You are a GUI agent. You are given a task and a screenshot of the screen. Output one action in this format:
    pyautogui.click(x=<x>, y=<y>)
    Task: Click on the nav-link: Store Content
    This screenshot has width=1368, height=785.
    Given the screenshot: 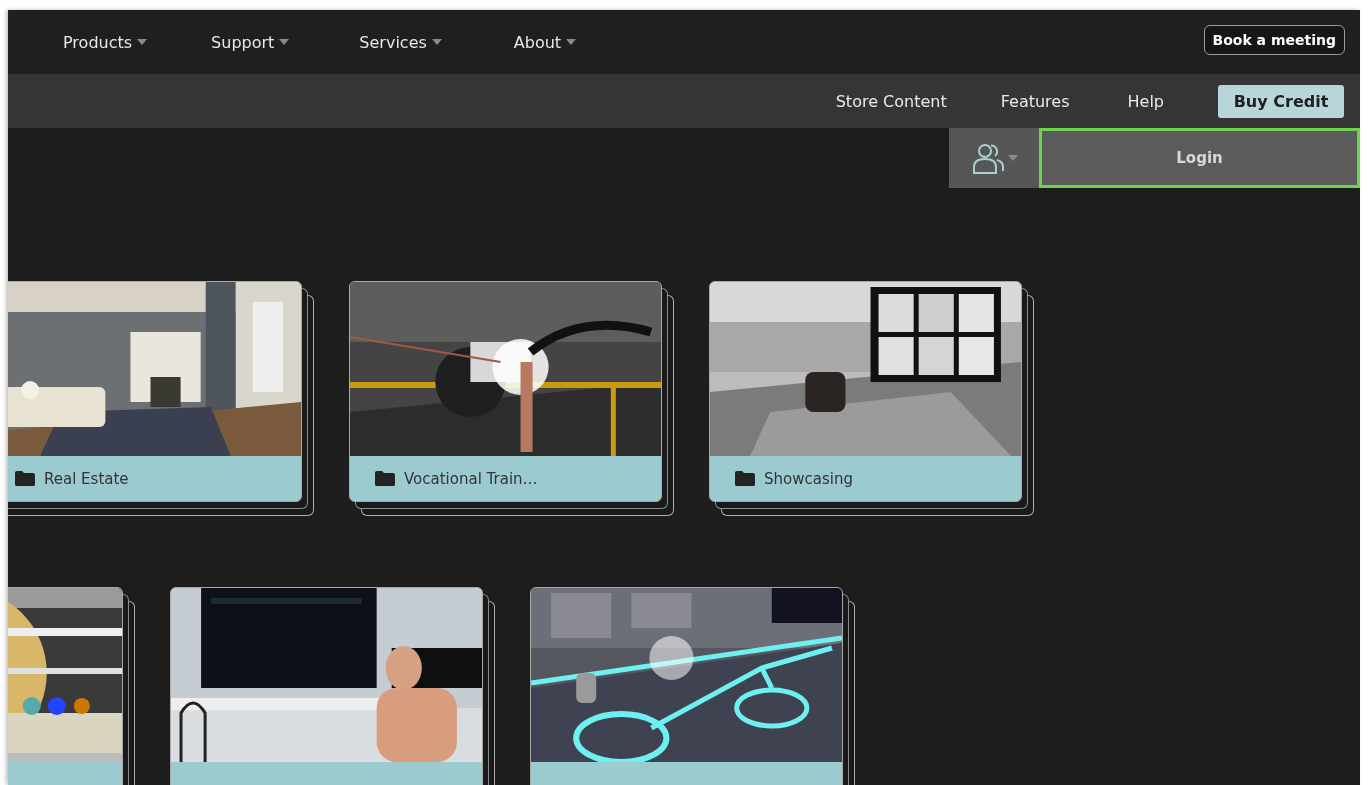 What is the action you would take?
    pyautogui.click(x=891, y=101)
    